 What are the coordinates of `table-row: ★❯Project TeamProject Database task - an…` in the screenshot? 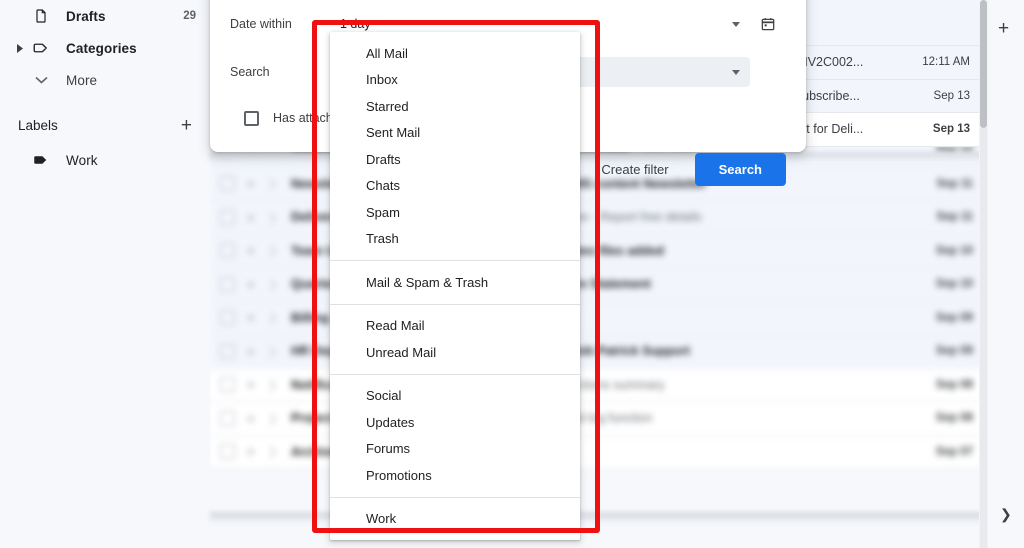 It's located at (597, 419).